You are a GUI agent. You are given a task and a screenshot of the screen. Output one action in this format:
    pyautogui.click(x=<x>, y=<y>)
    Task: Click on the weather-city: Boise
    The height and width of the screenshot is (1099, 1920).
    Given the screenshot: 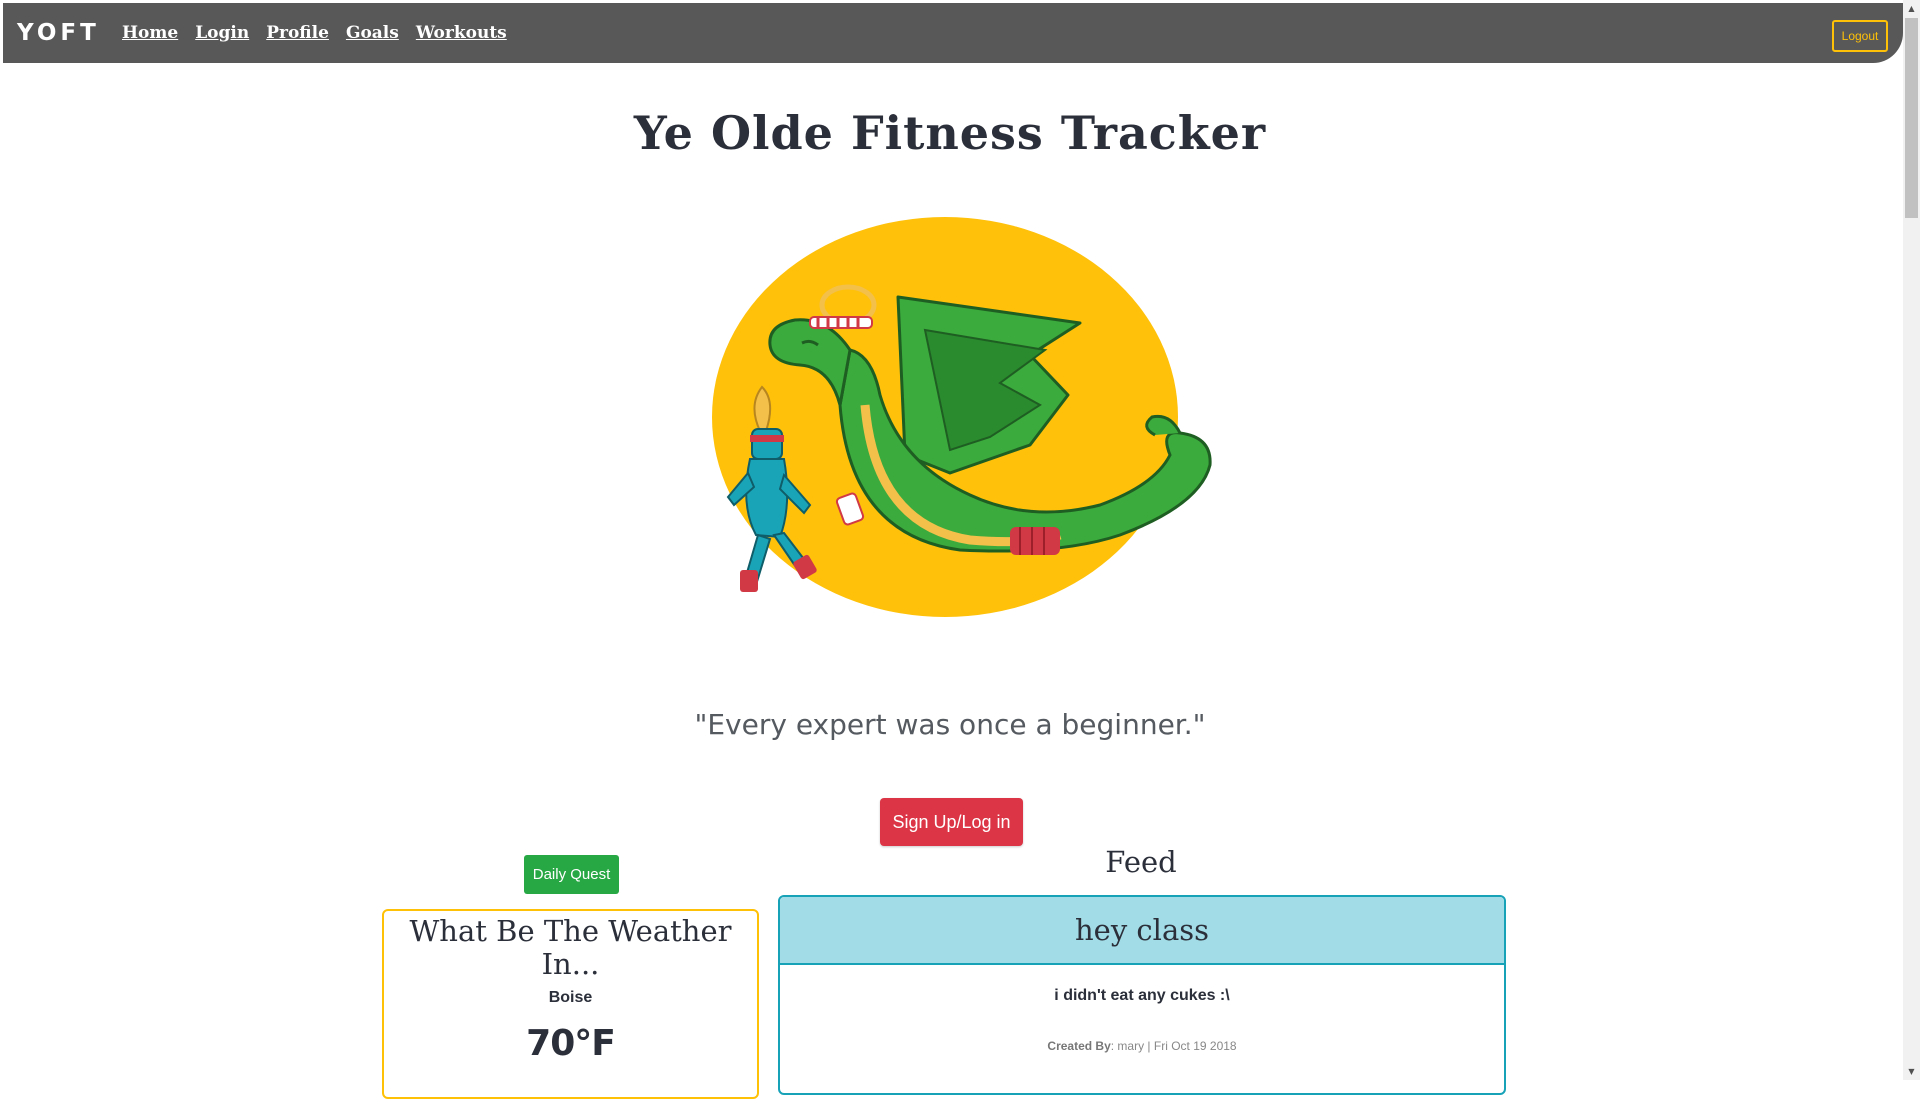 What is the action you would take?
    pyautogui.click(x=570, y=997)
    